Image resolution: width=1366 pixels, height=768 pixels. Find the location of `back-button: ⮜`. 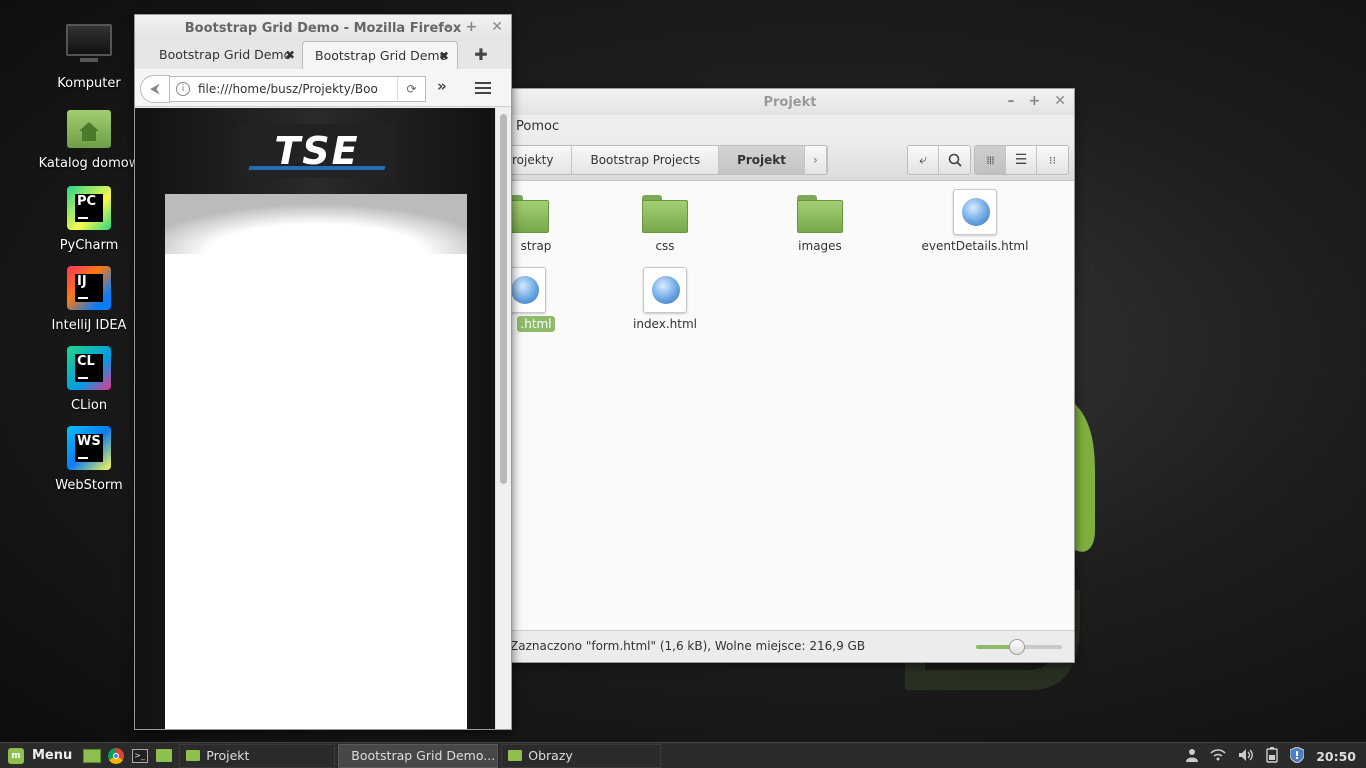

back-button: ⮜ is located at coordinates (155, 89).